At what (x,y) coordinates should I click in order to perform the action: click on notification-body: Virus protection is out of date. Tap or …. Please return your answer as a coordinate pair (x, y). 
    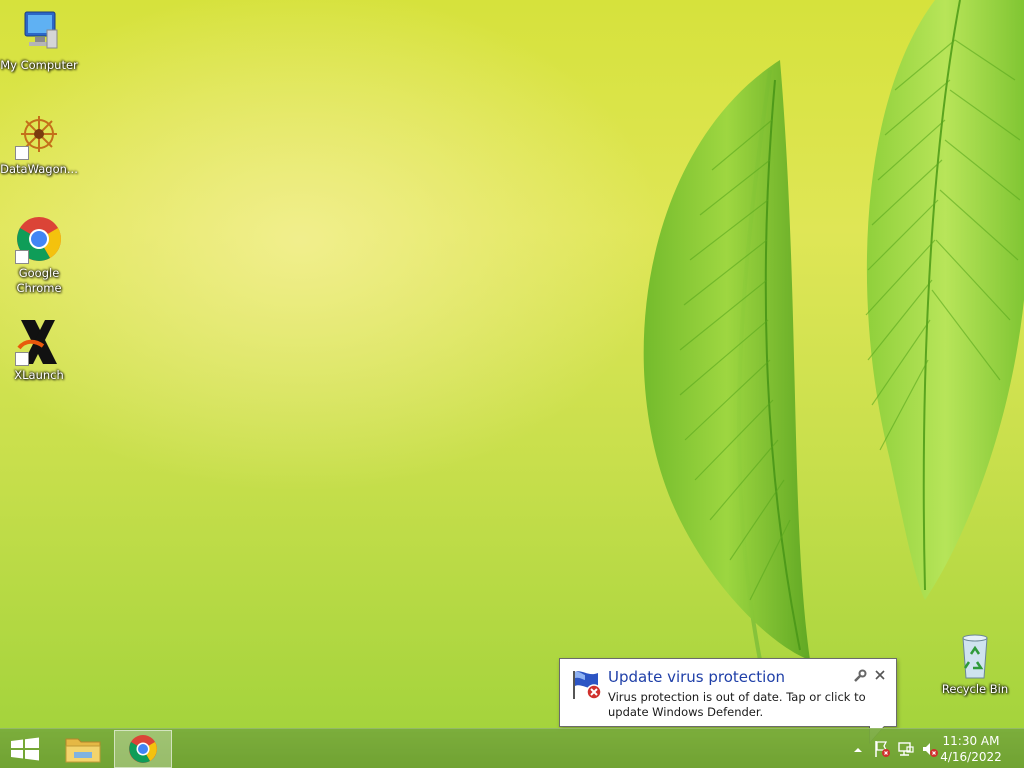
    Looking at the image, I should click on (737, 704).